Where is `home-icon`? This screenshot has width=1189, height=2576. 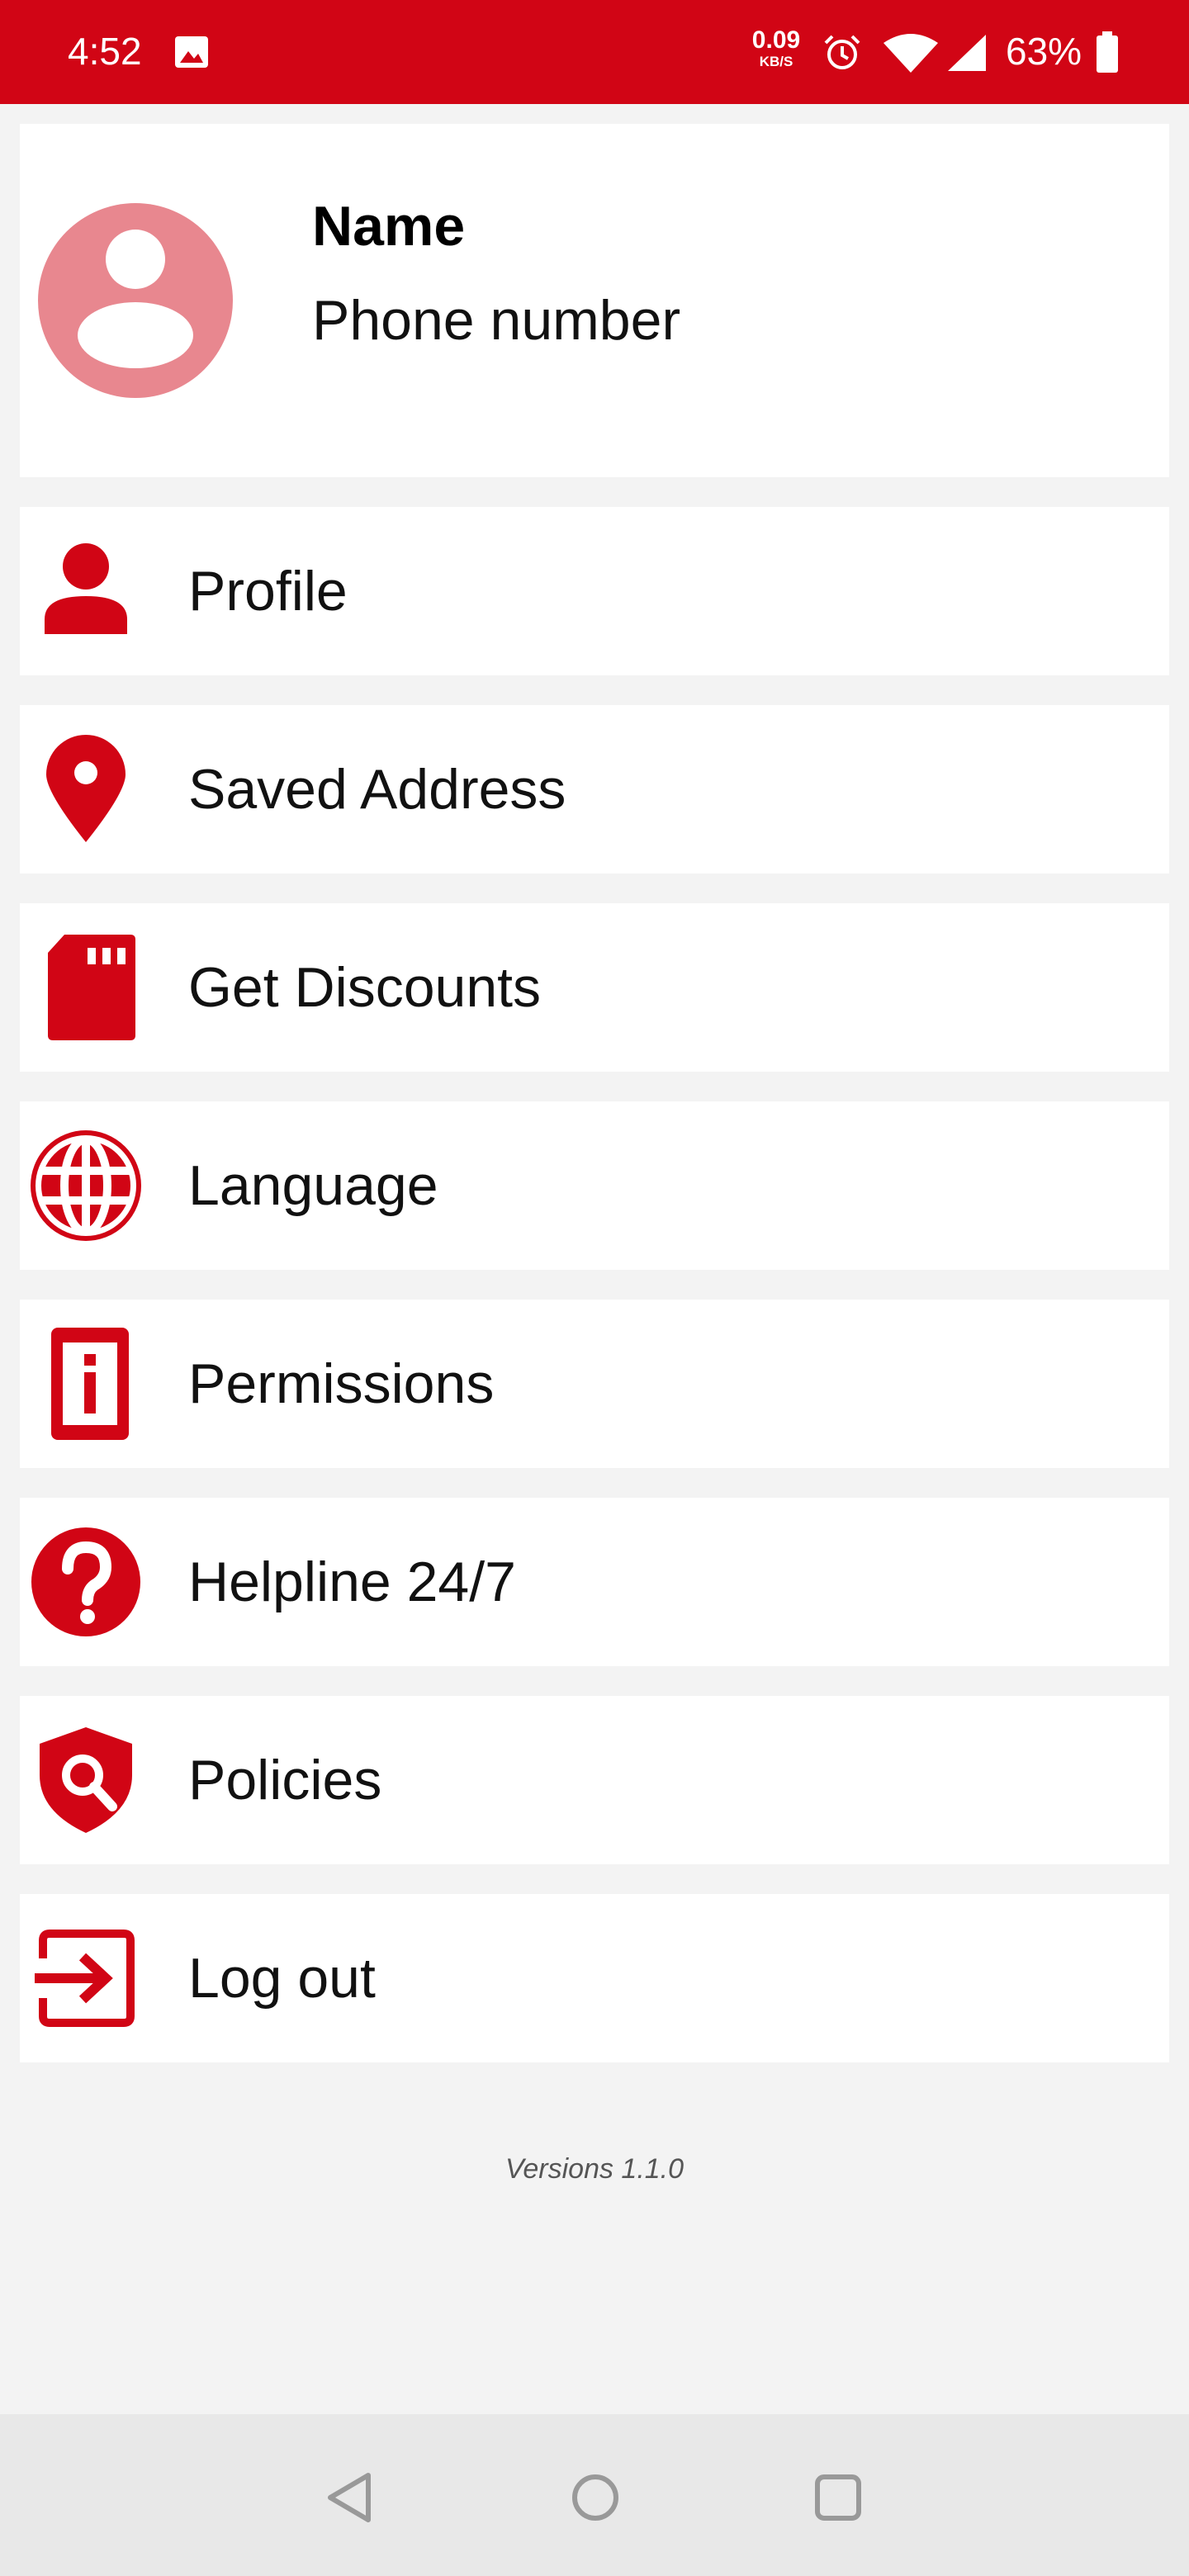 home-icon is located at coordinates (595, 2497).